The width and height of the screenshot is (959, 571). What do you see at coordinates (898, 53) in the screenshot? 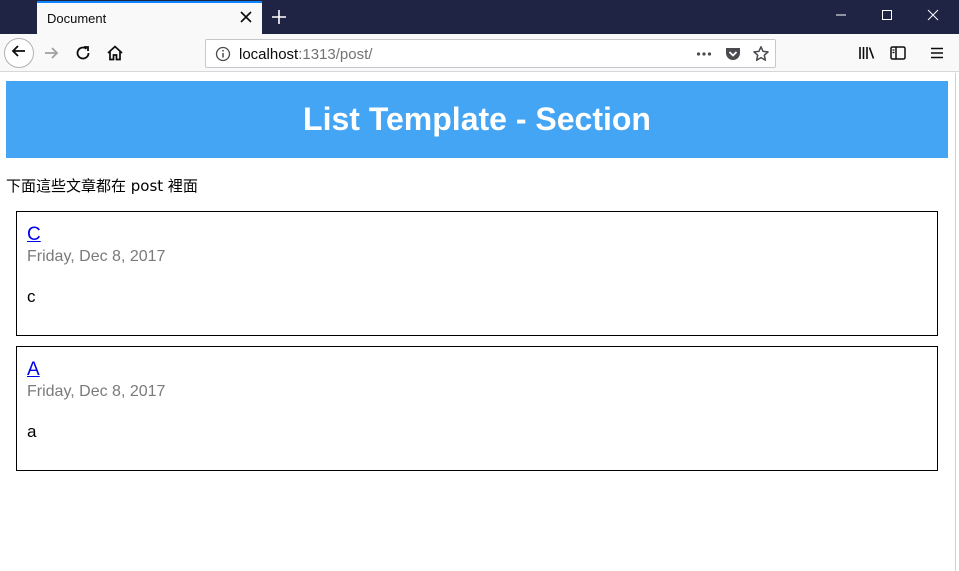
I see `sidebar-icon` at bounding box center [898, 53].